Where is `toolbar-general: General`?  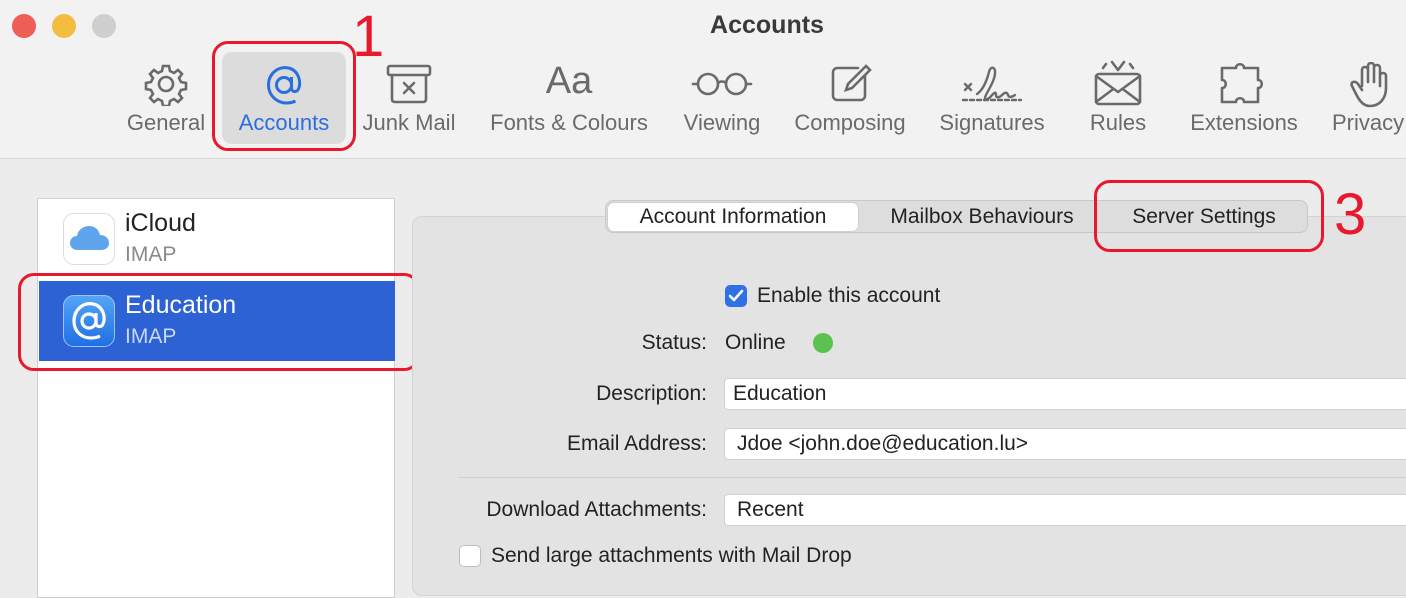 toolbar-general: General is located at coordinates (166, 102).